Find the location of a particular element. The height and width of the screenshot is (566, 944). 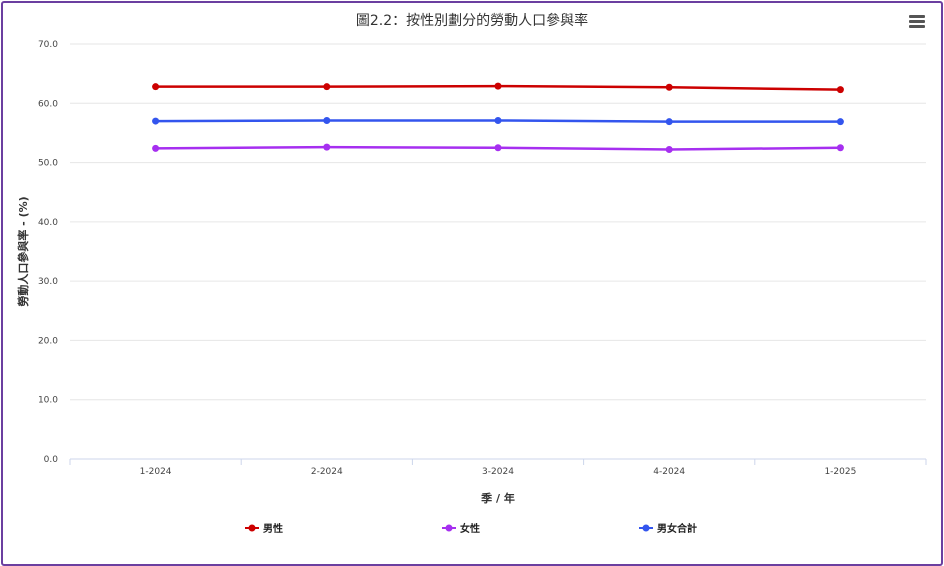

y-tick-label: 20.0 is located at coordinates (48, 341).